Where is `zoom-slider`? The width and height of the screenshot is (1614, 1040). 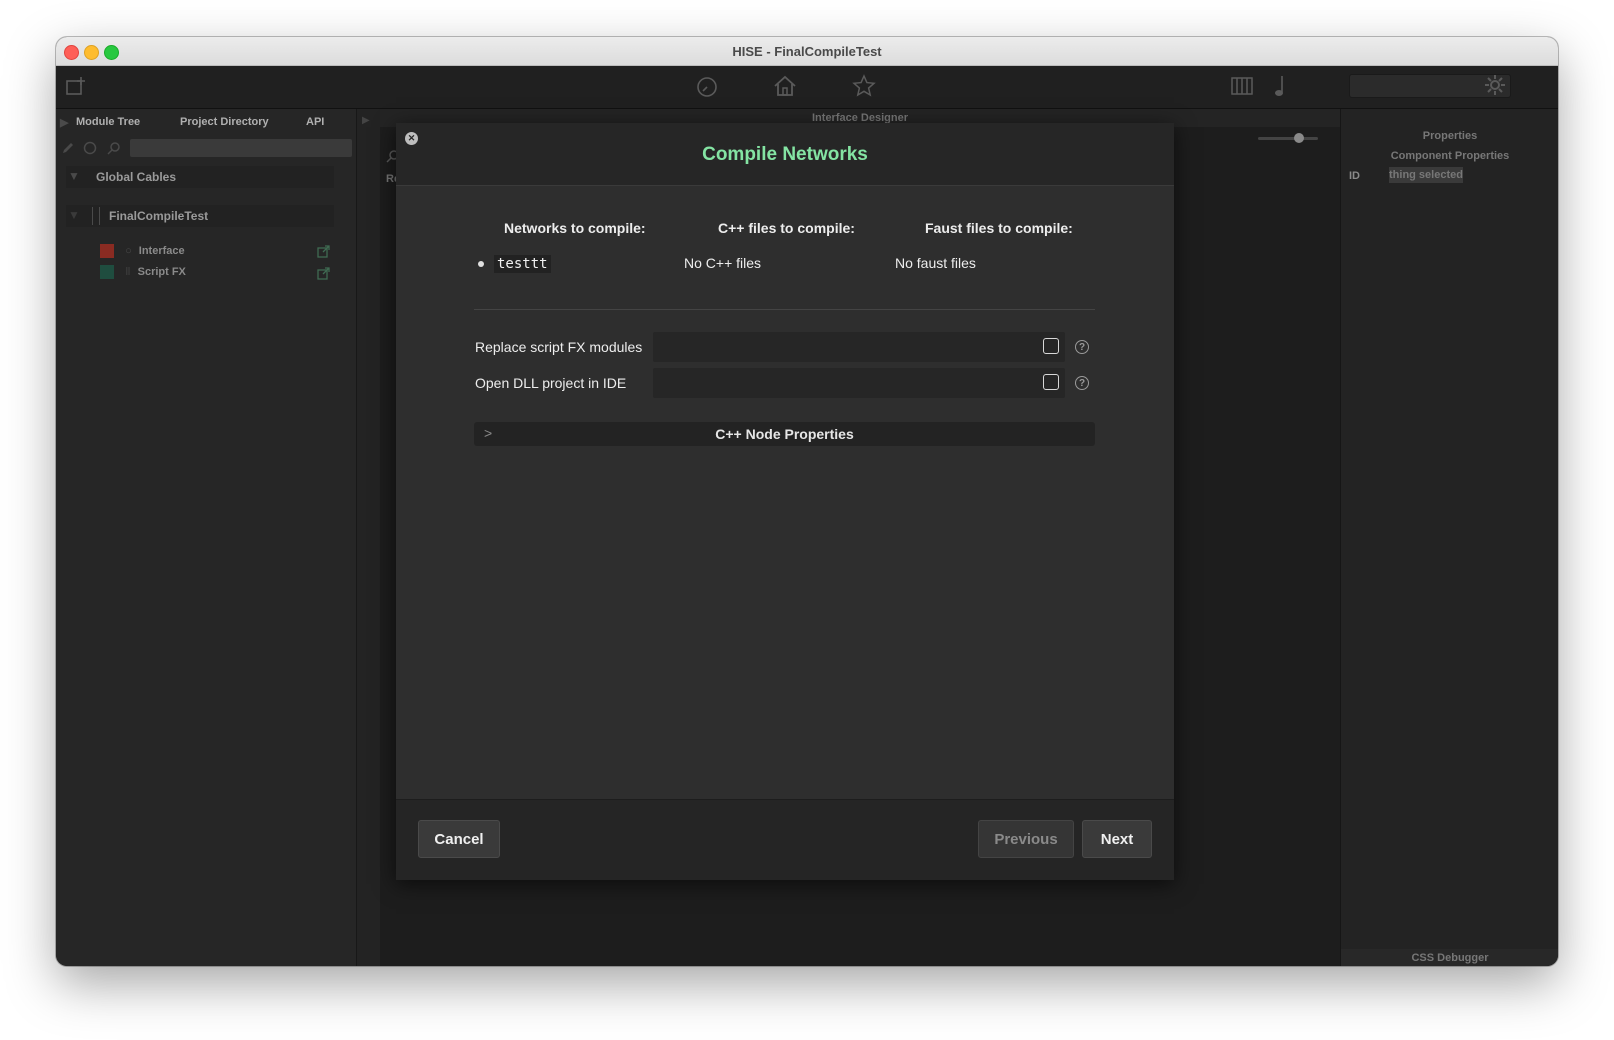
zoom-slider is located at coordinates (1288, 138).